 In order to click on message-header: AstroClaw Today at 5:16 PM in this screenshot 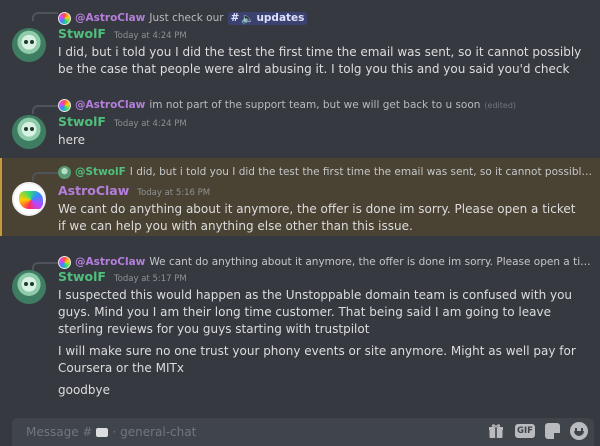, I will do `click(134, 190)`.